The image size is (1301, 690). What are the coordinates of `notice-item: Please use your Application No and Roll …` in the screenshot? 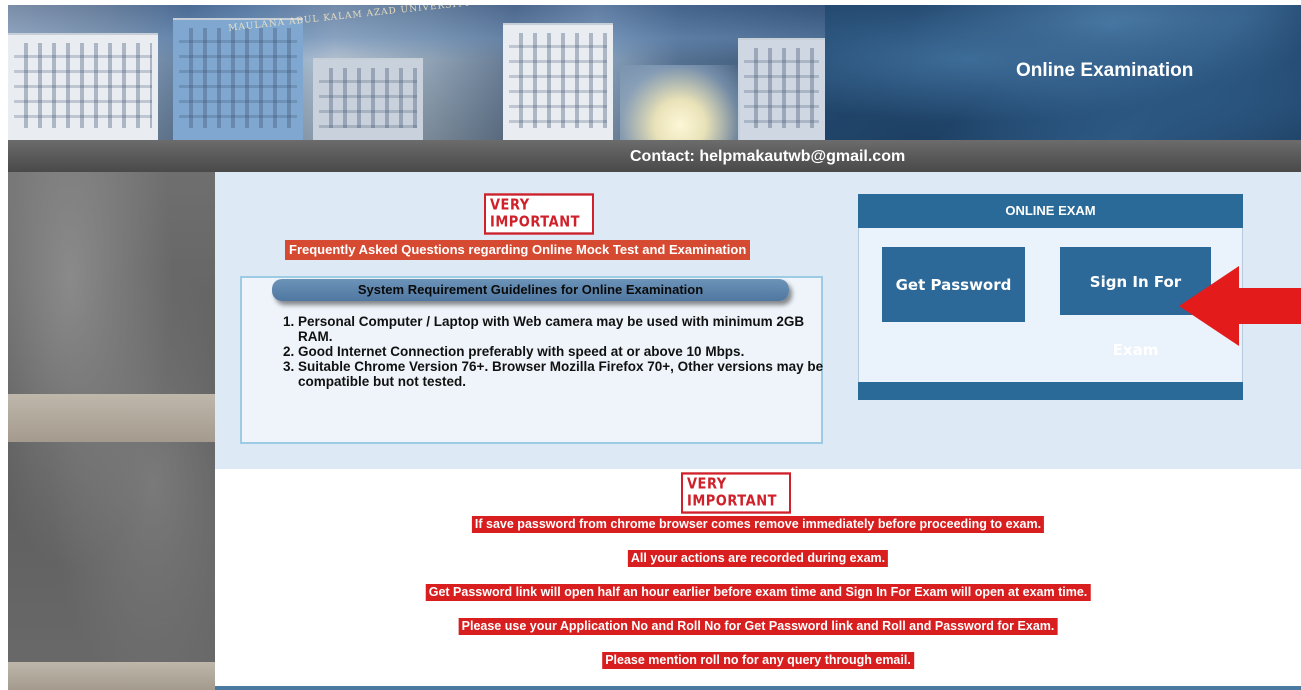 It's located at (758, 626).